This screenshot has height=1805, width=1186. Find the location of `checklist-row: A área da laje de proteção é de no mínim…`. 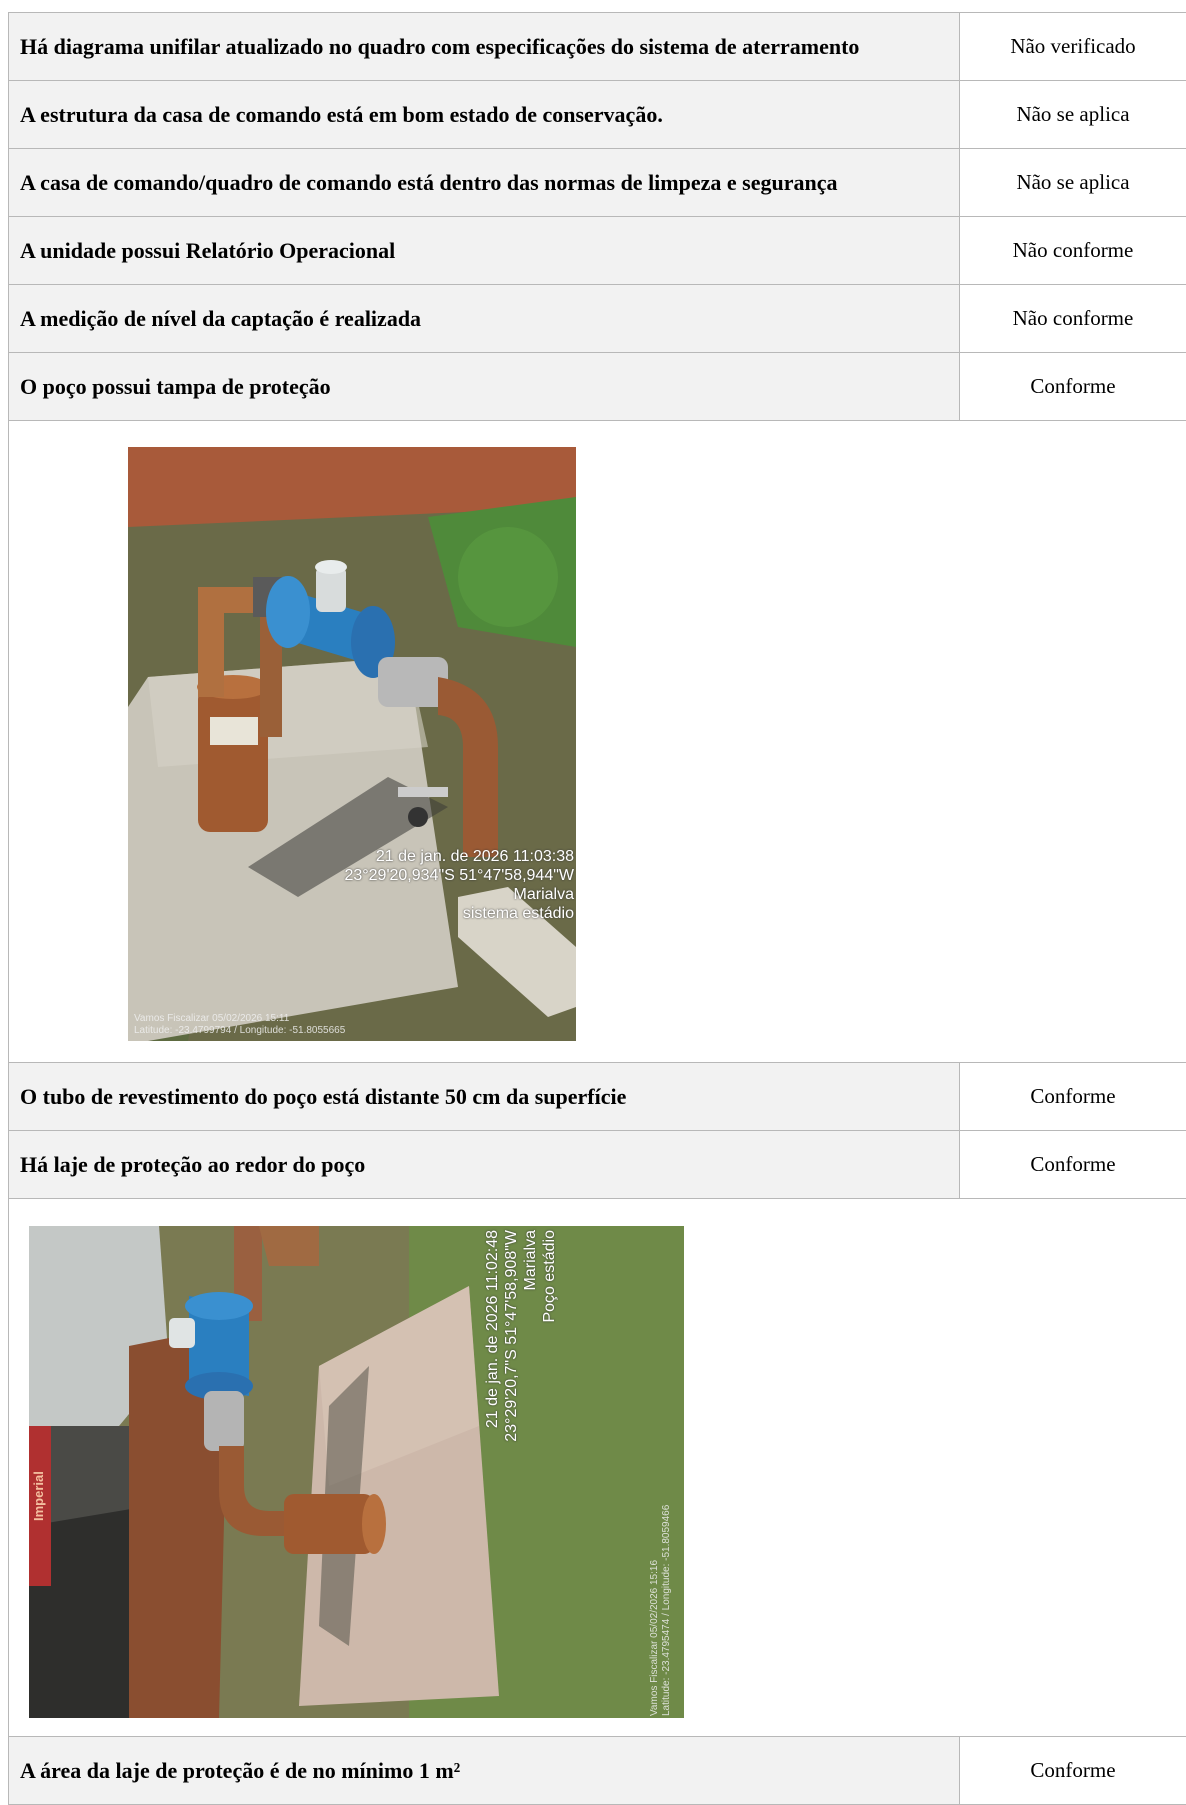

checklist-row: A área da laje de proteção é de no mínim… is located at coordinates (597, 1771).